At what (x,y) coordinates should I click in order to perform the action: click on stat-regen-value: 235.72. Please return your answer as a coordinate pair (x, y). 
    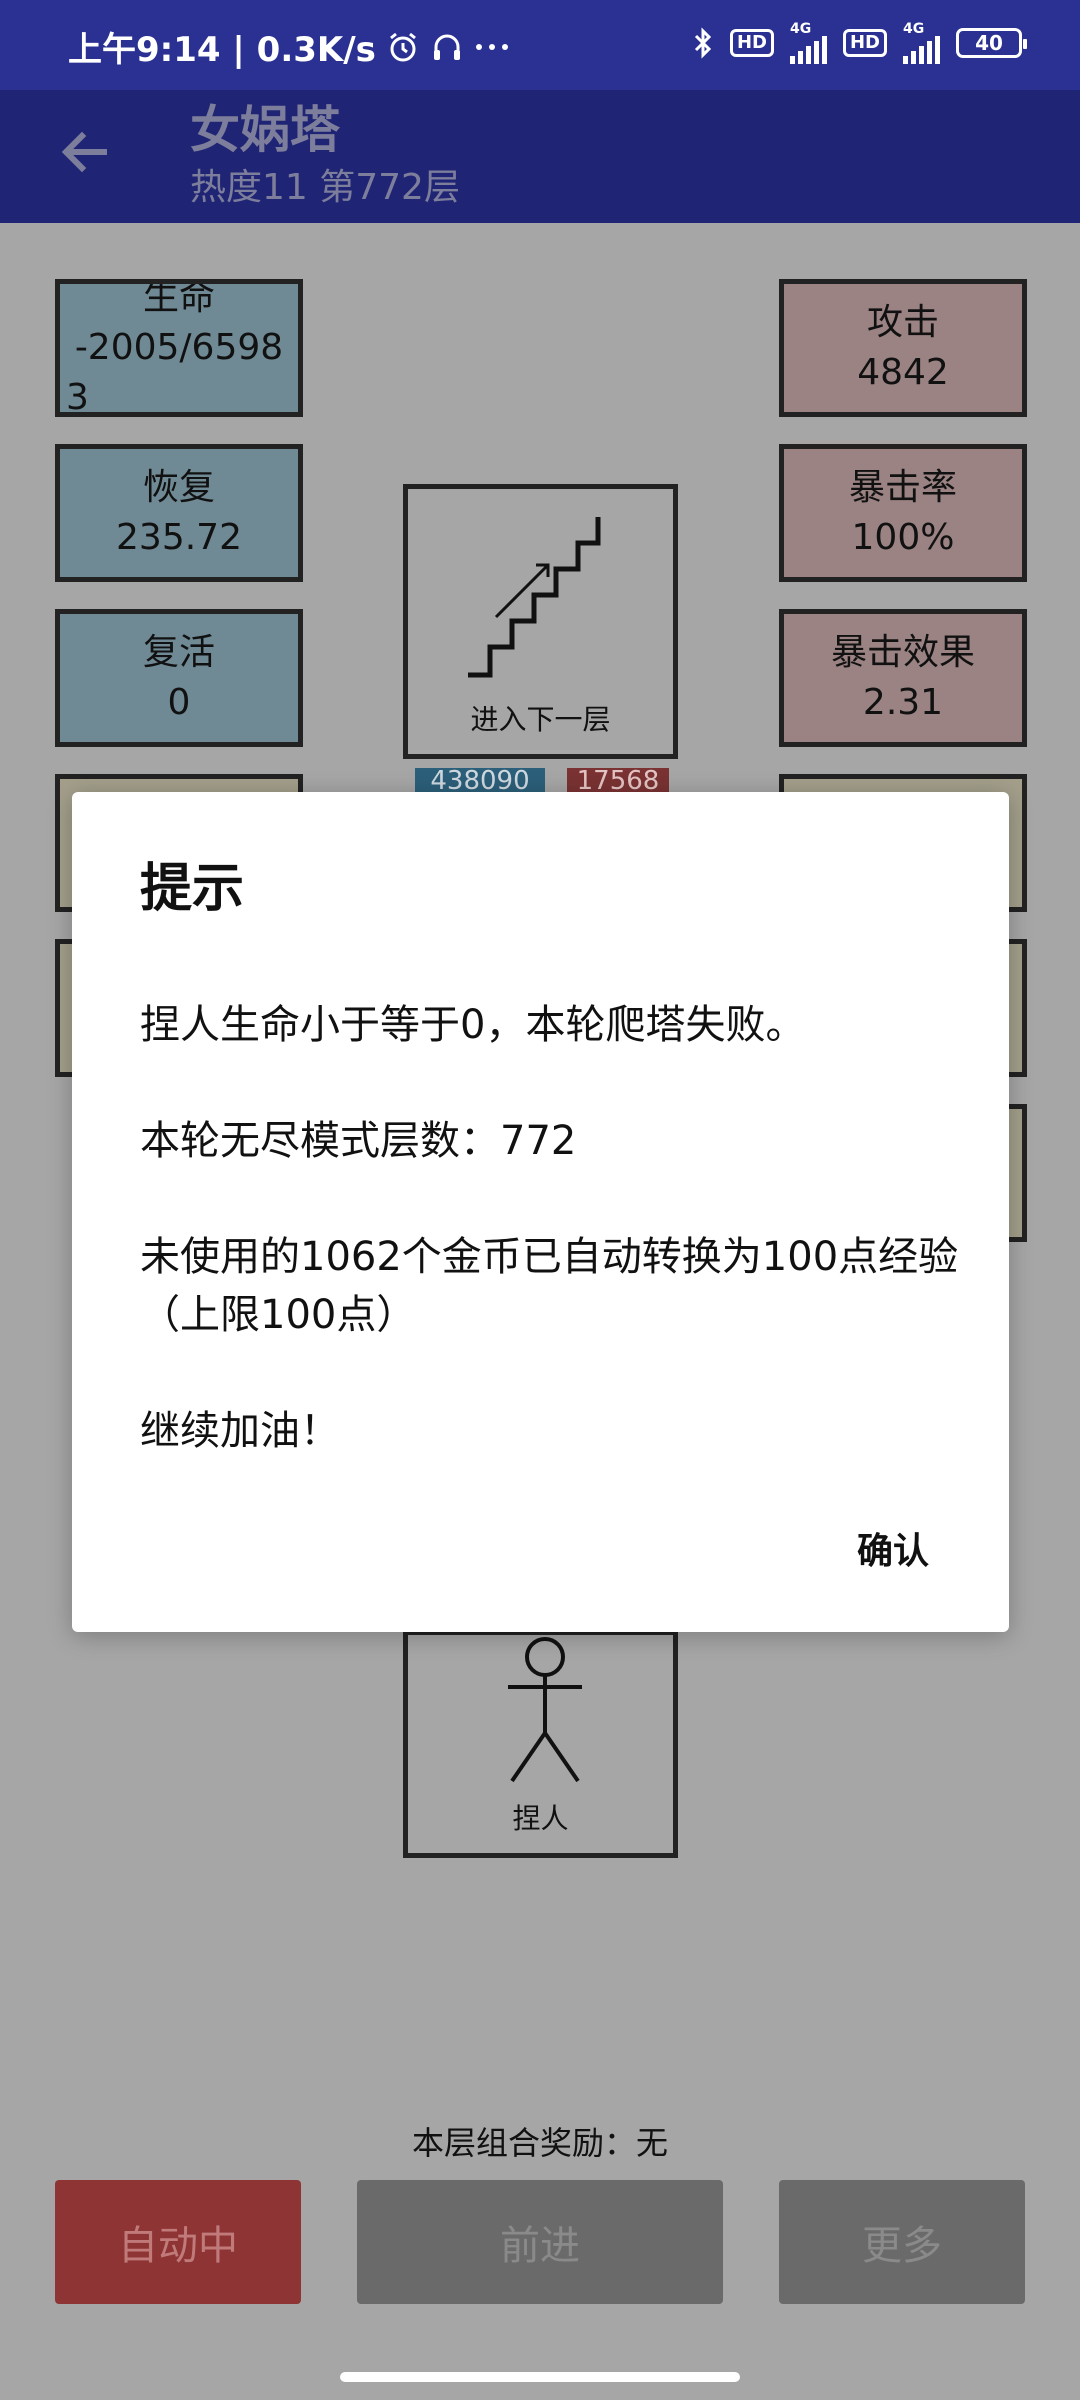
    Looking at the image, I should click on (179, 537).